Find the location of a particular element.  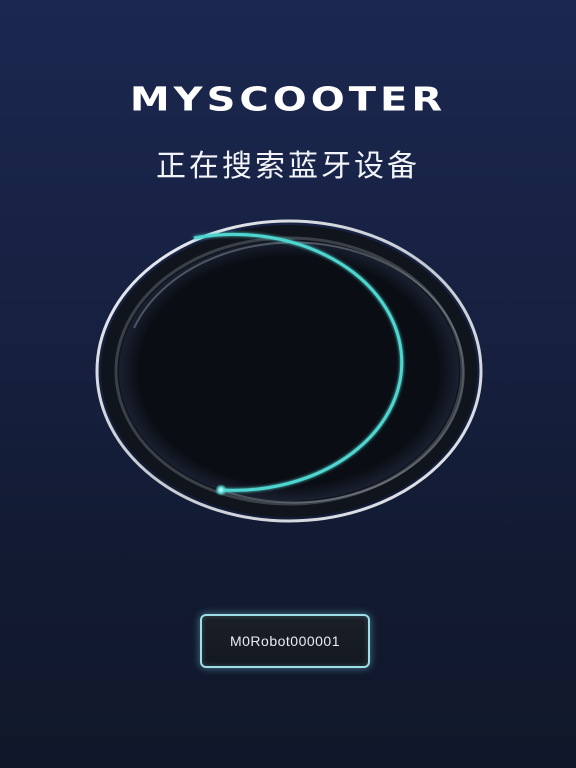

app-logo: MYSCOOTER is located at coordinates (288, 100).